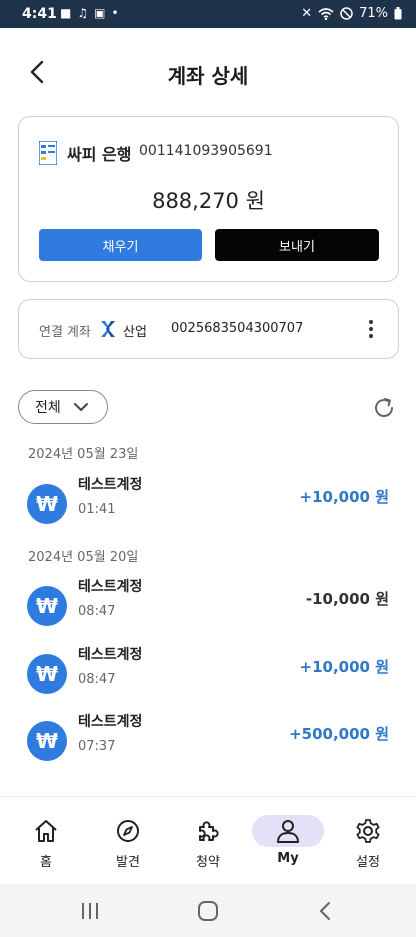 This screenshot has width=416, height=937. Describe the element at coordinates (237, 328) in the screenshot. I see `linked-account-number: 0025683504300707` at that location.